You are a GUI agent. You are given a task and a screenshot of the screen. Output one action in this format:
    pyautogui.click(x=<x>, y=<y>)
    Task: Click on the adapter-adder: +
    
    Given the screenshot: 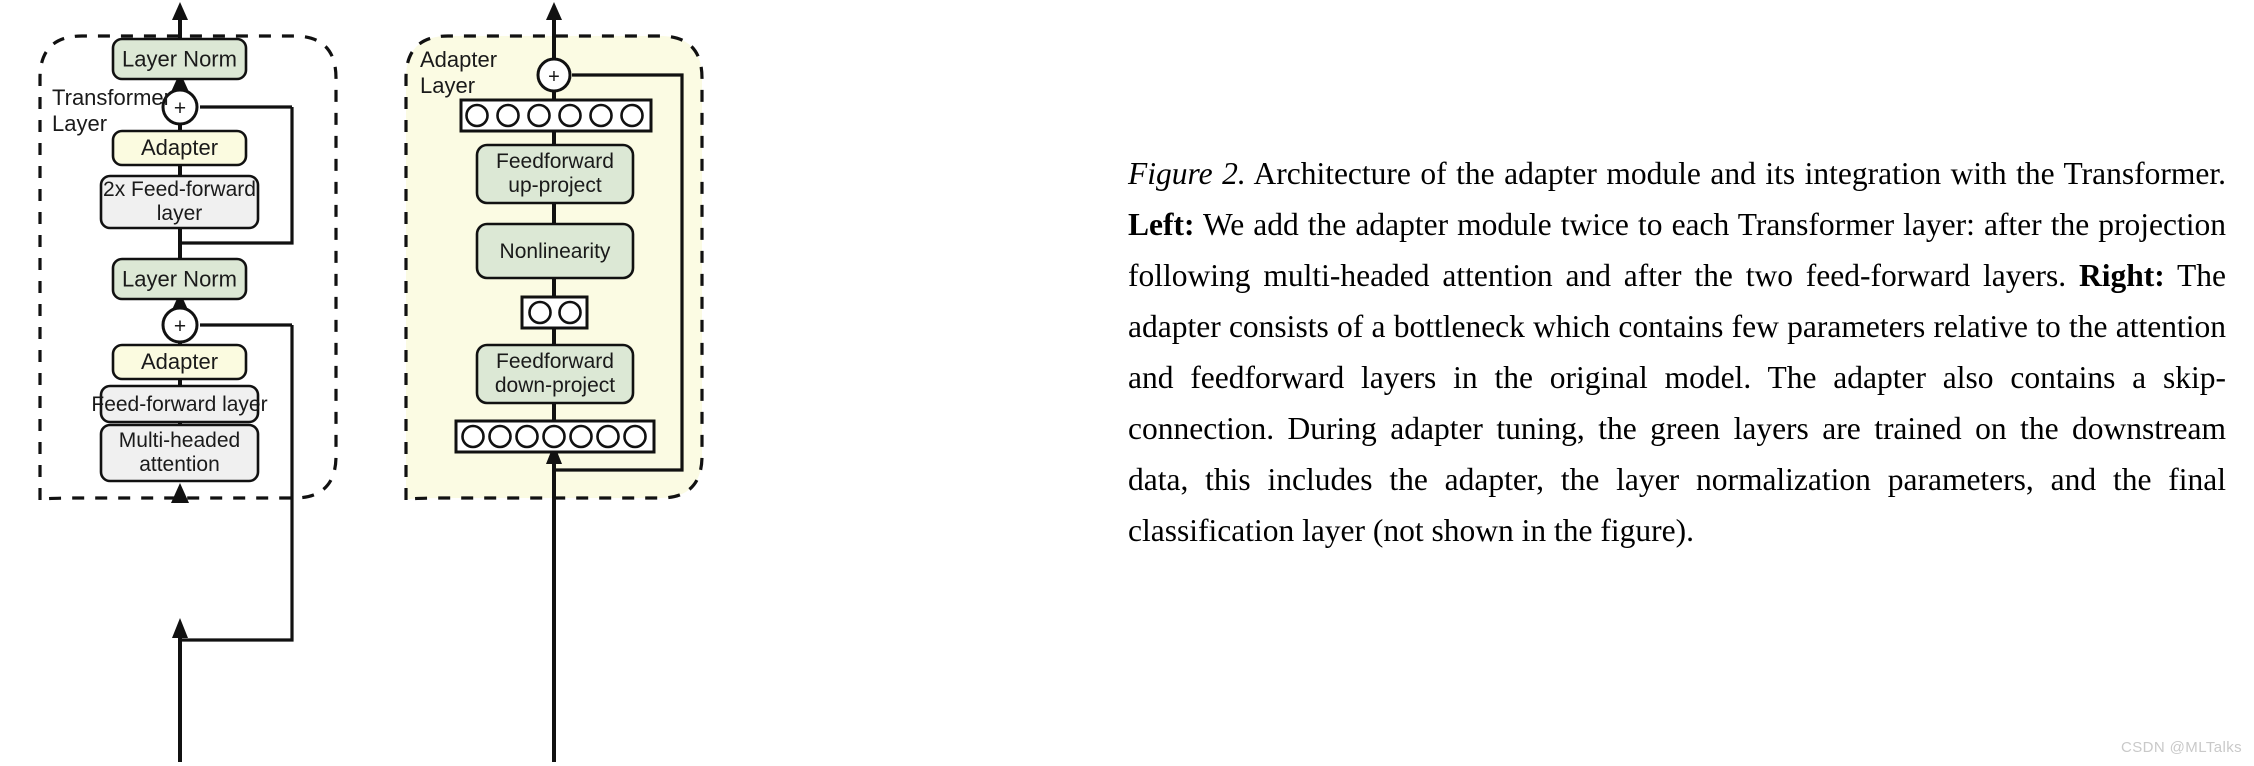 What is the action you would take?
    pyautogui.click(x=554, y=75)
    